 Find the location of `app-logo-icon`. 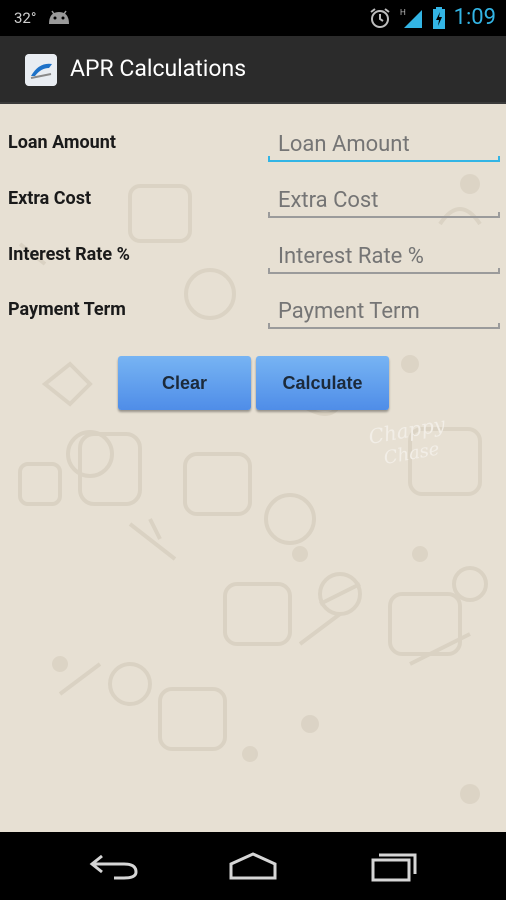

app-logo-icon is located at coordinates (41, 70).